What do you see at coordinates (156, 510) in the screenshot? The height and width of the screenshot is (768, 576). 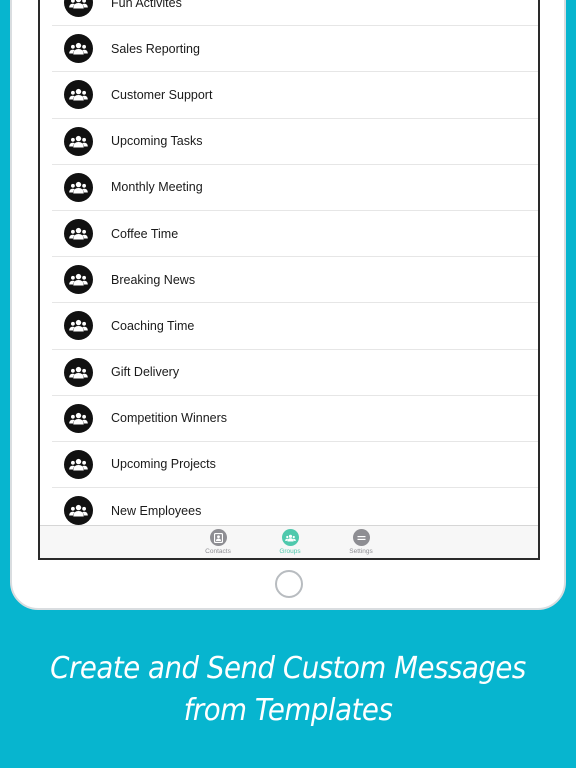 I see `list-item-label: New Employees` at bounding box center [156, 510].